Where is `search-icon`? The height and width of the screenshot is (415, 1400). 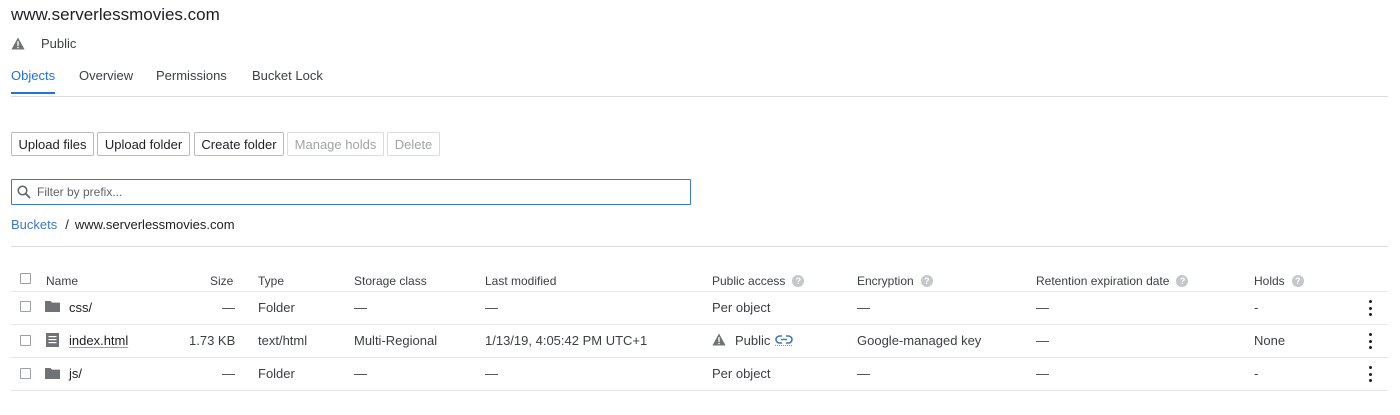 search-icon is located at coordinates (24, 192).